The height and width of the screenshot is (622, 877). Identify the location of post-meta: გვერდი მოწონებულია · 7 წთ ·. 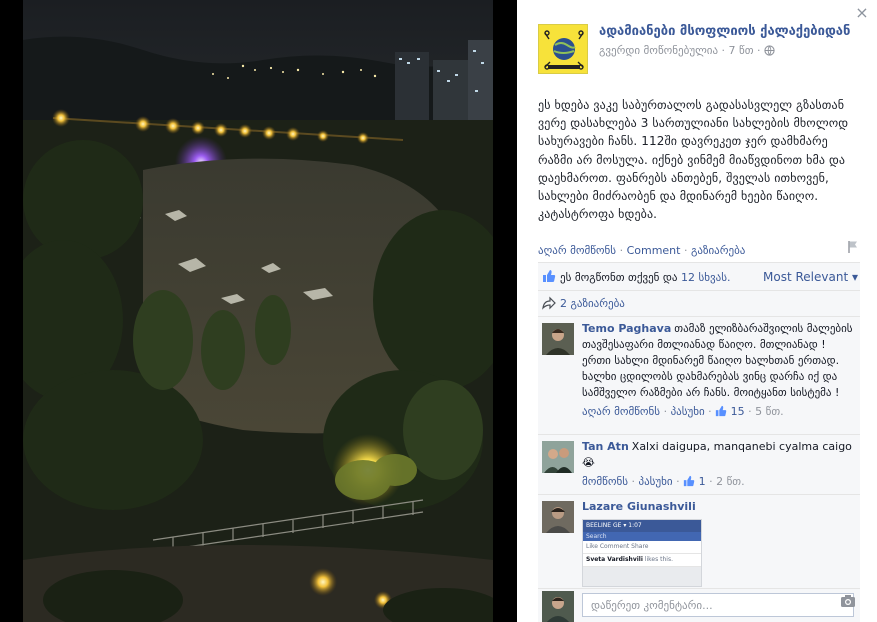
(687, 50).